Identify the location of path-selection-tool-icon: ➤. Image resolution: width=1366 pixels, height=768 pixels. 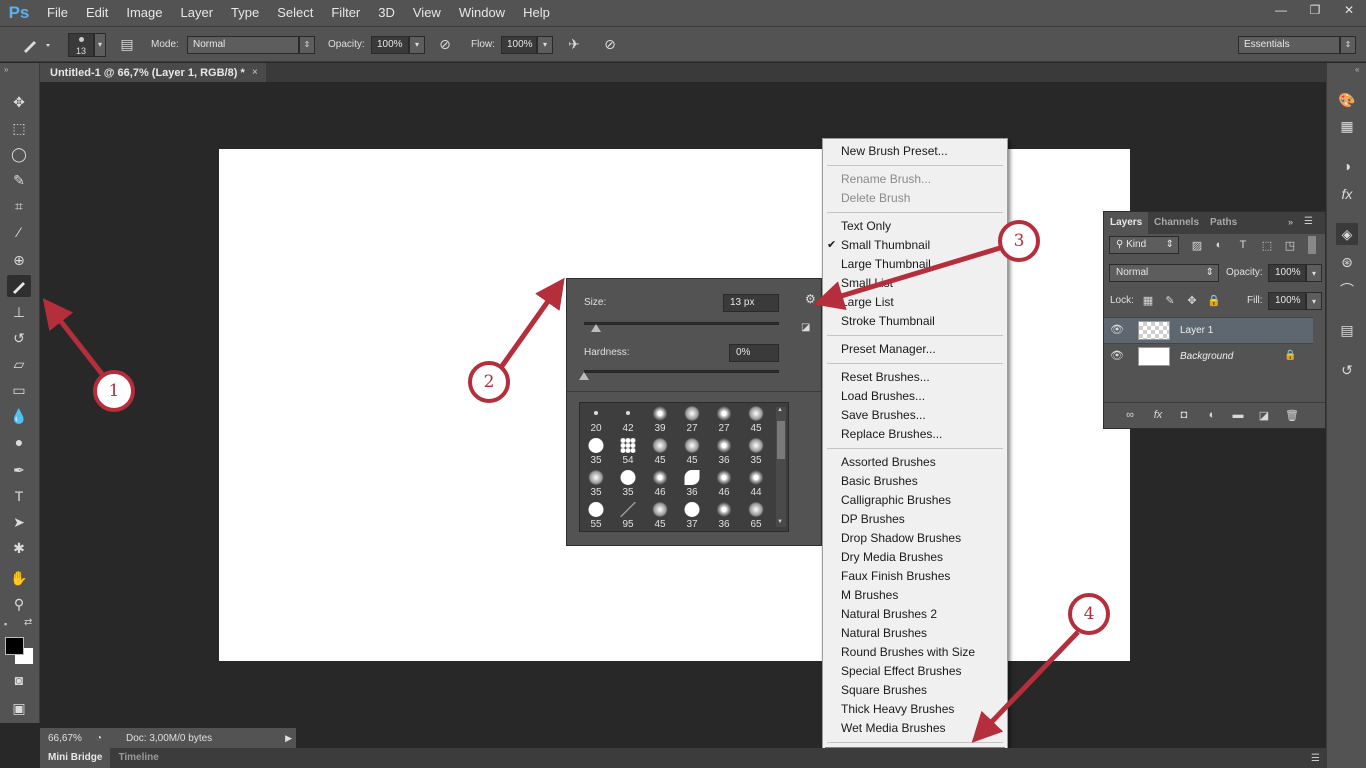
(19, 522).